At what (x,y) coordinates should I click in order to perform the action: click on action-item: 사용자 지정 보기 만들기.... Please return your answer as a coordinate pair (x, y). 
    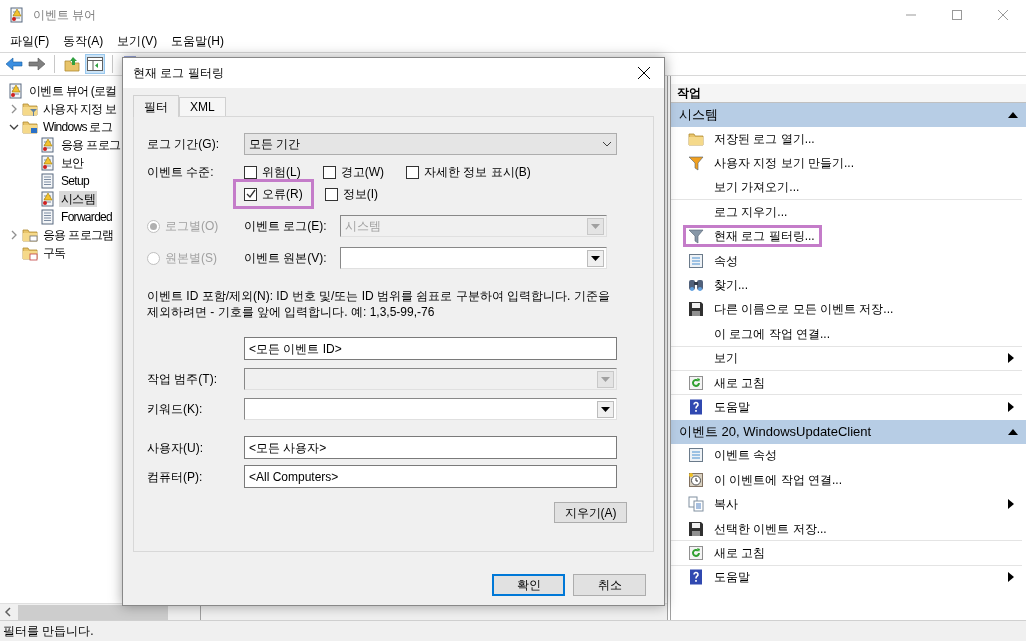
    Looking at the image, I should click on (846, 163).